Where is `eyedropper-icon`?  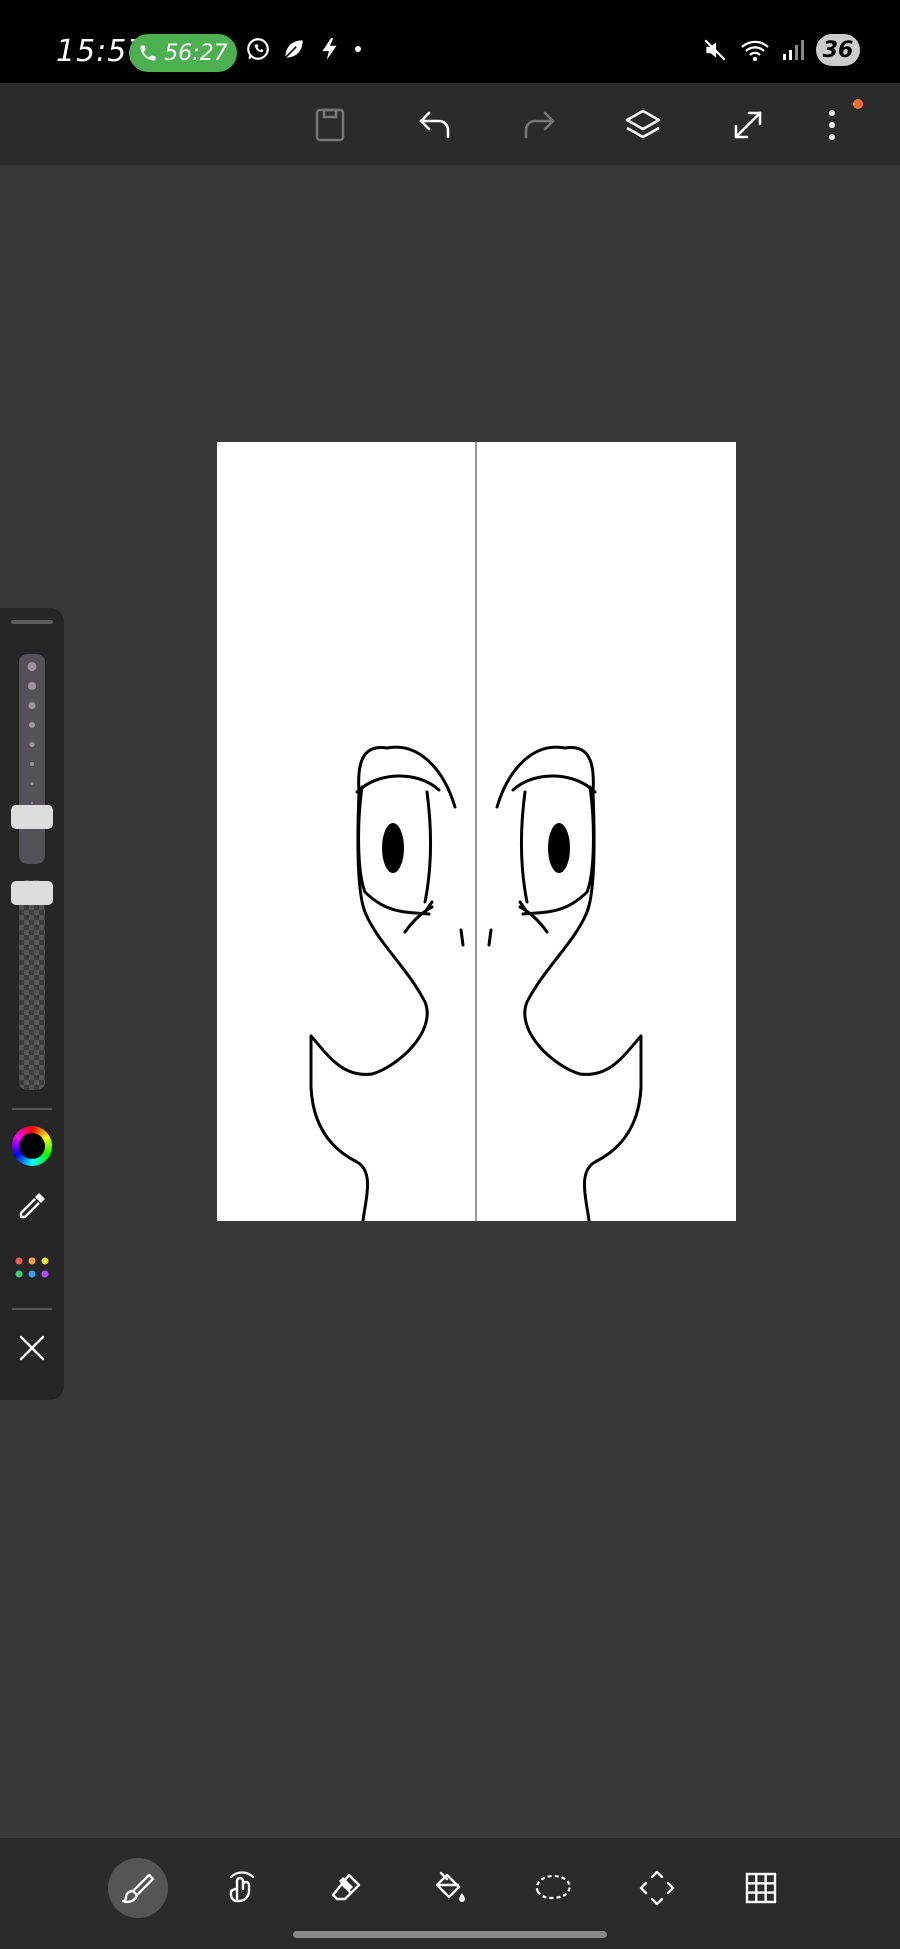
eyedropper-icon is located at coordinates (32, 1206).